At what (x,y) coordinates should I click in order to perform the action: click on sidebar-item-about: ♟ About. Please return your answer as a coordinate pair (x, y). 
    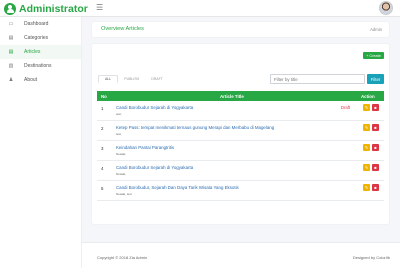
    Looking at the image, I should click on (40, 80).